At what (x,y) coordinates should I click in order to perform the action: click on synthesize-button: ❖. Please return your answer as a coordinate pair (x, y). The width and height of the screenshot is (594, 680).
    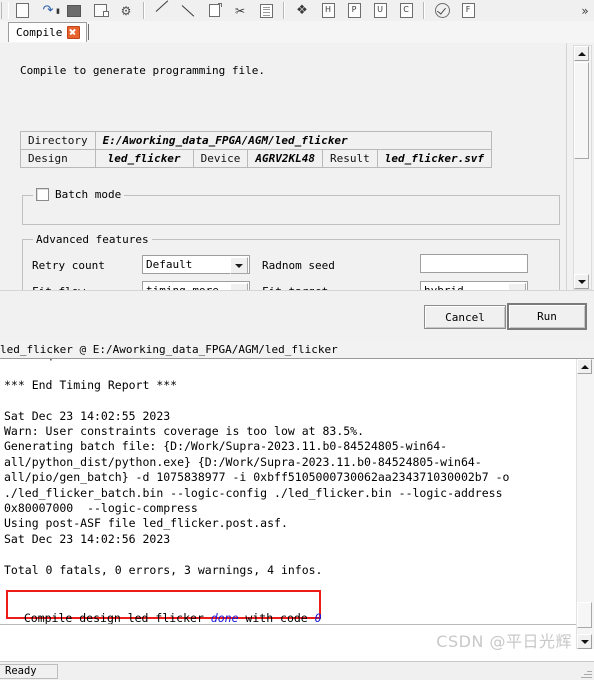
    Looking at the image, I should click on (302, 11).